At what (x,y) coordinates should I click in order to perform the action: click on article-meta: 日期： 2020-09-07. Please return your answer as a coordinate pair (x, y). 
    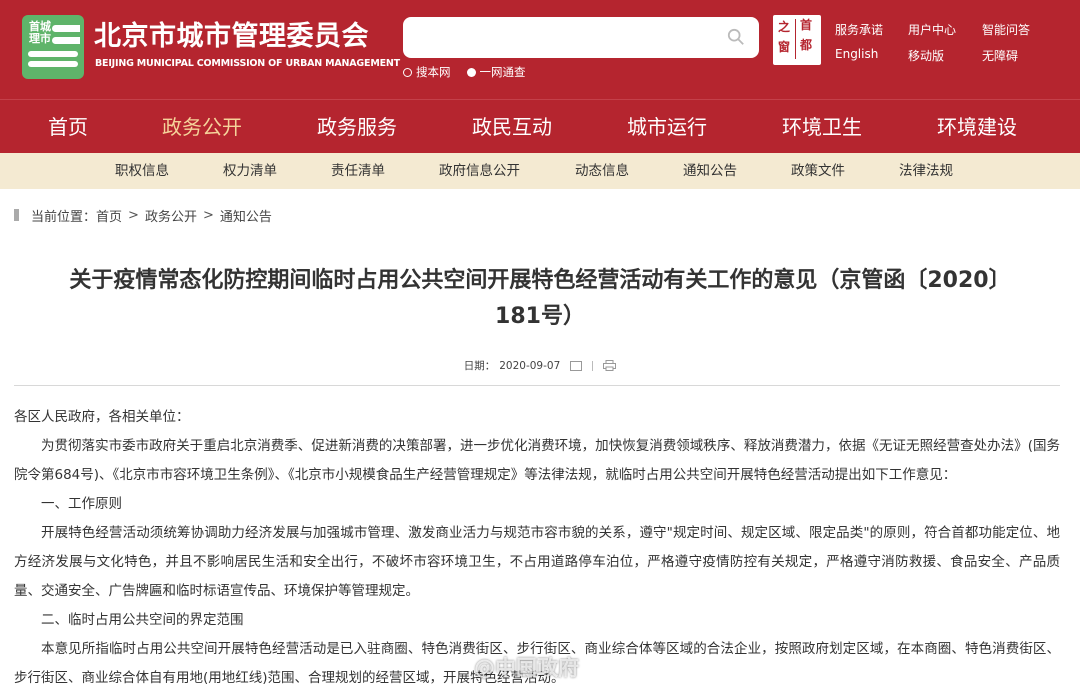
    Looking at the image, I should click on (540, 365).